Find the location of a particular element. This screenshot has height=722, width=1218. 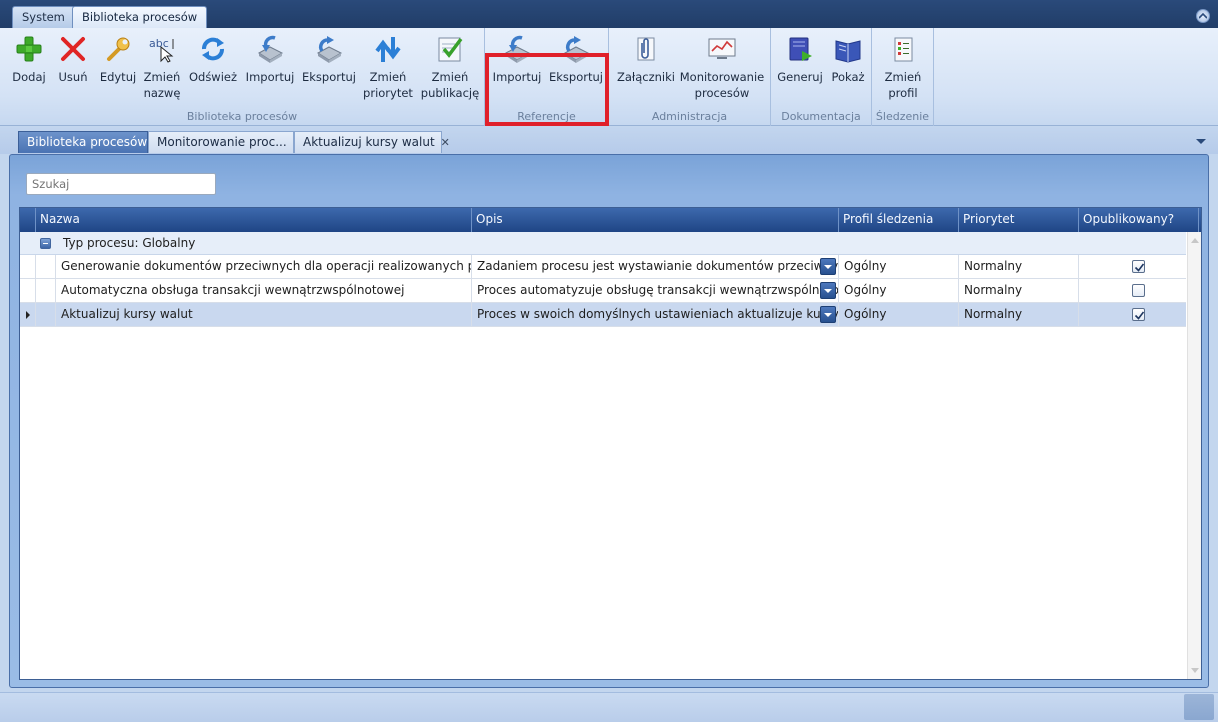

tabs-dropdown-icon is located at coordinates (1201, 141).